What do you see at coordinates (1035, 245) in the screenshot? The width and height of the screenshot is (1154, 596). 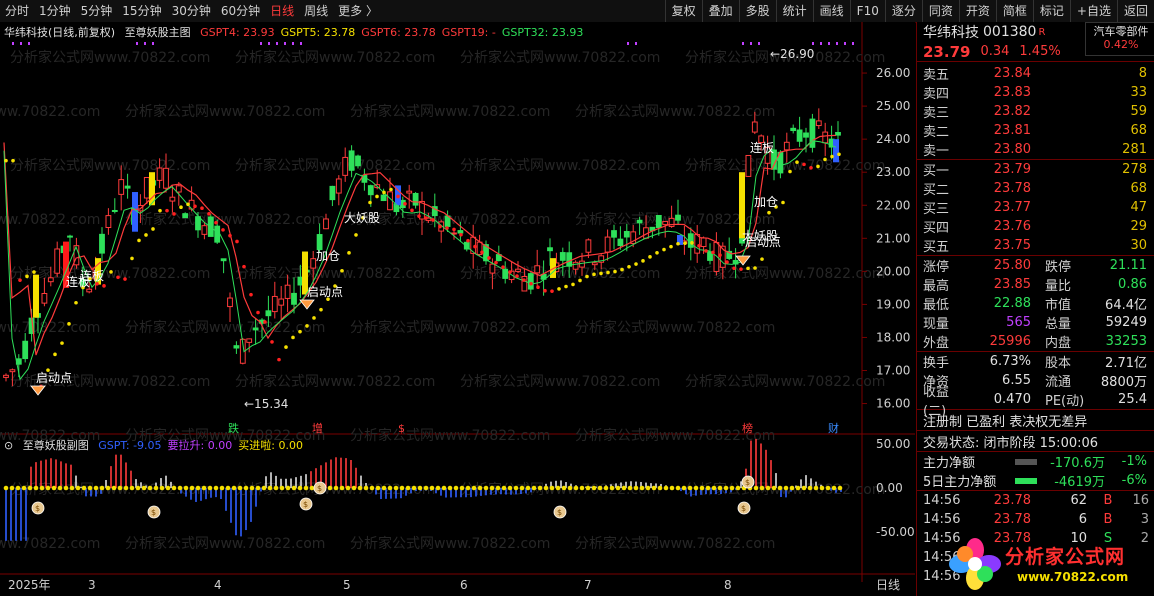 I see `order-book-row: 买五 23.75 30` at bounding box center [1035, 245].